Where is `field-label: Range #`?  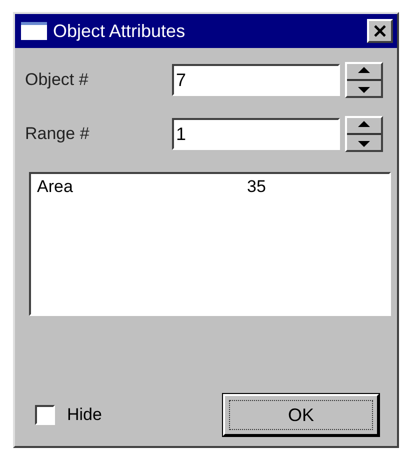
field-label: Range # is located at coordinates (57, 134).